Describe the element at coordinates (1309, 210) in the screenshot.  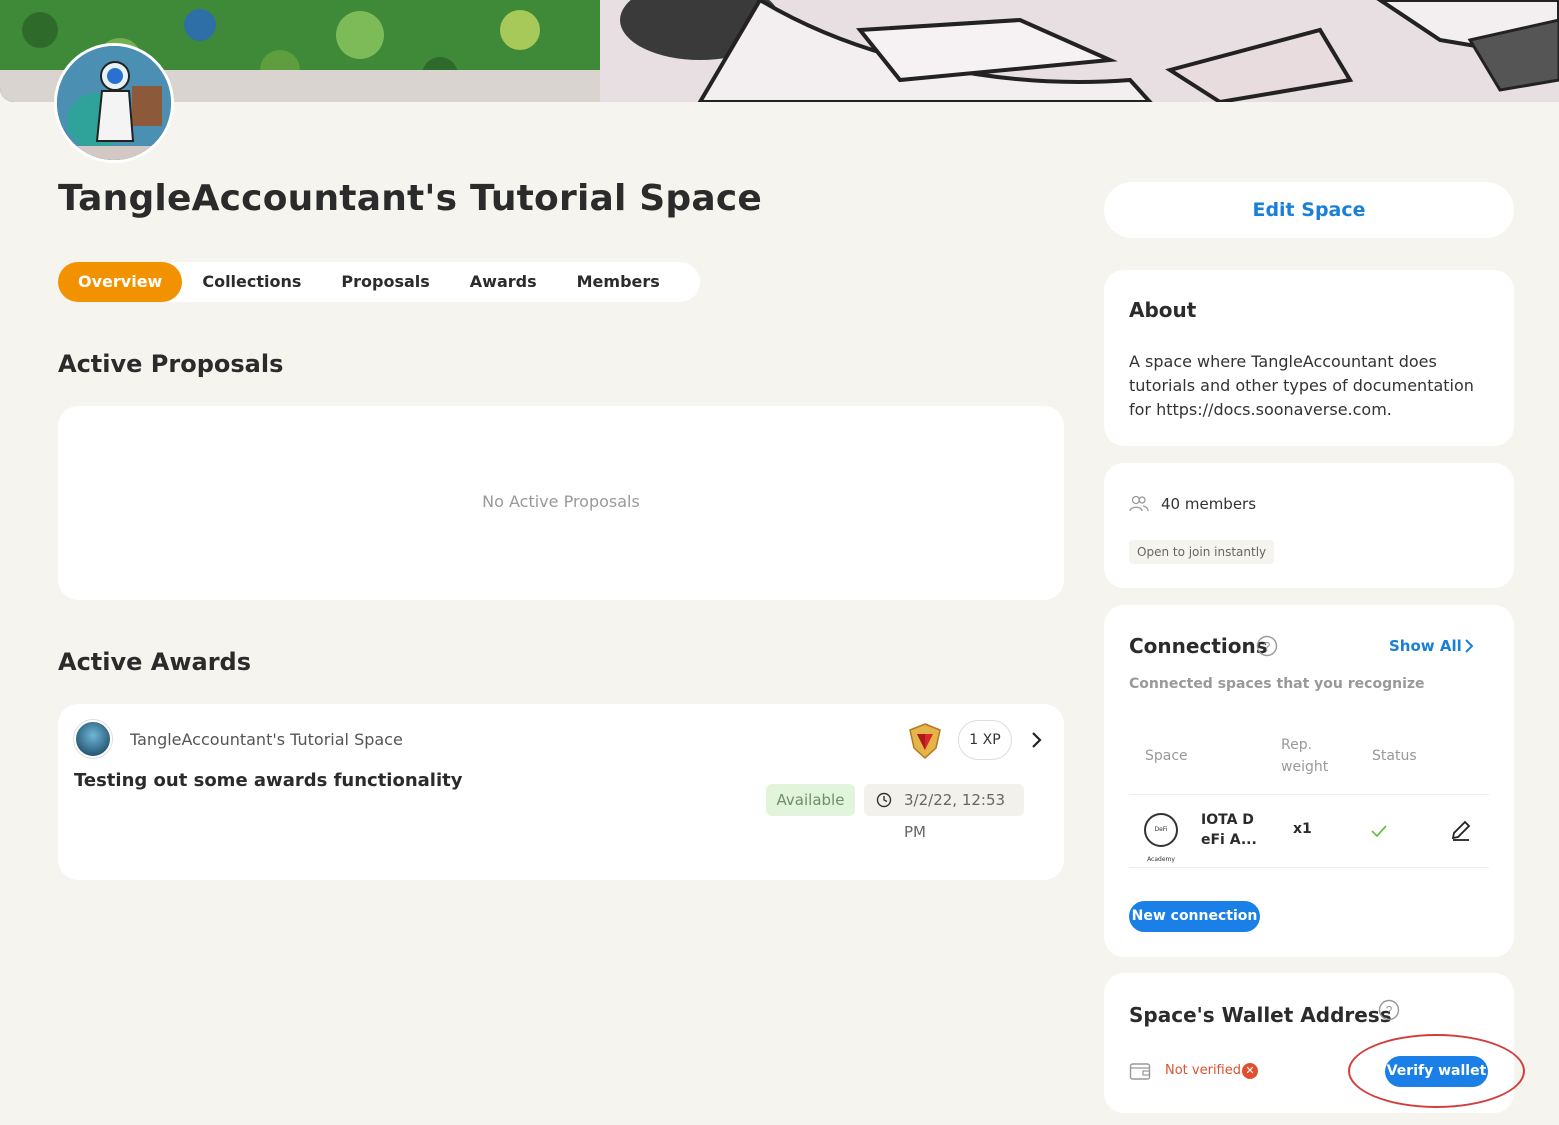
I see `edit-space-button: Edit Space` at that location.